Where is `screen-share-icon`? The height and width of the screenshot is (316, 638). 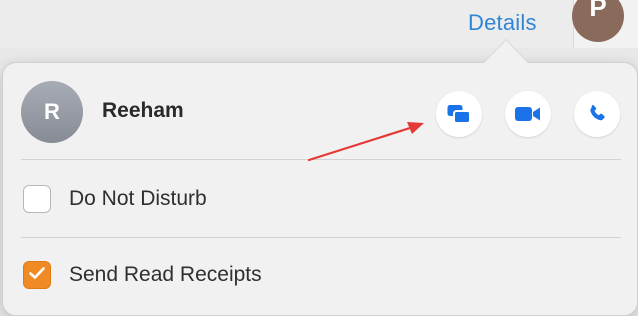
screen-share-icon is located at coordinates (459, 114).